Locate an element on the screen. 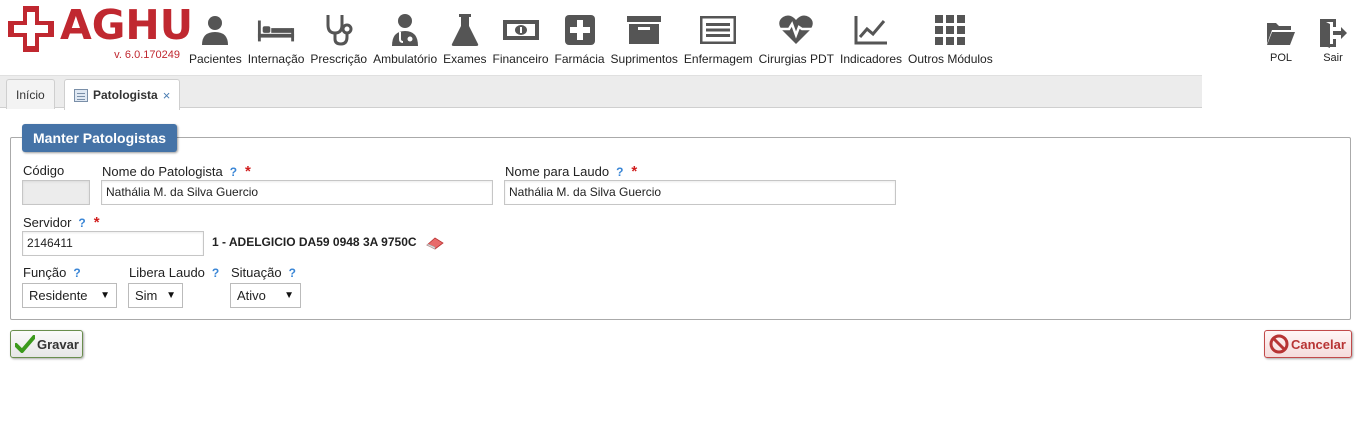 The image size is (1366, 441). situacao-label: Situação ? is located at coordinates (263, 272).